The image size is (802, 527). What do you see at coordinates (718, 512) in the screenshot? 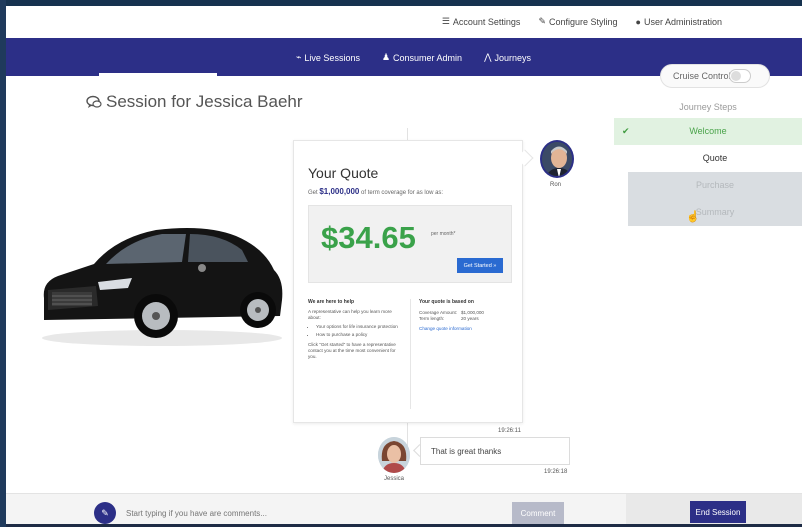
I see `end-session-button: End Session` at bounding box center [718, 512].